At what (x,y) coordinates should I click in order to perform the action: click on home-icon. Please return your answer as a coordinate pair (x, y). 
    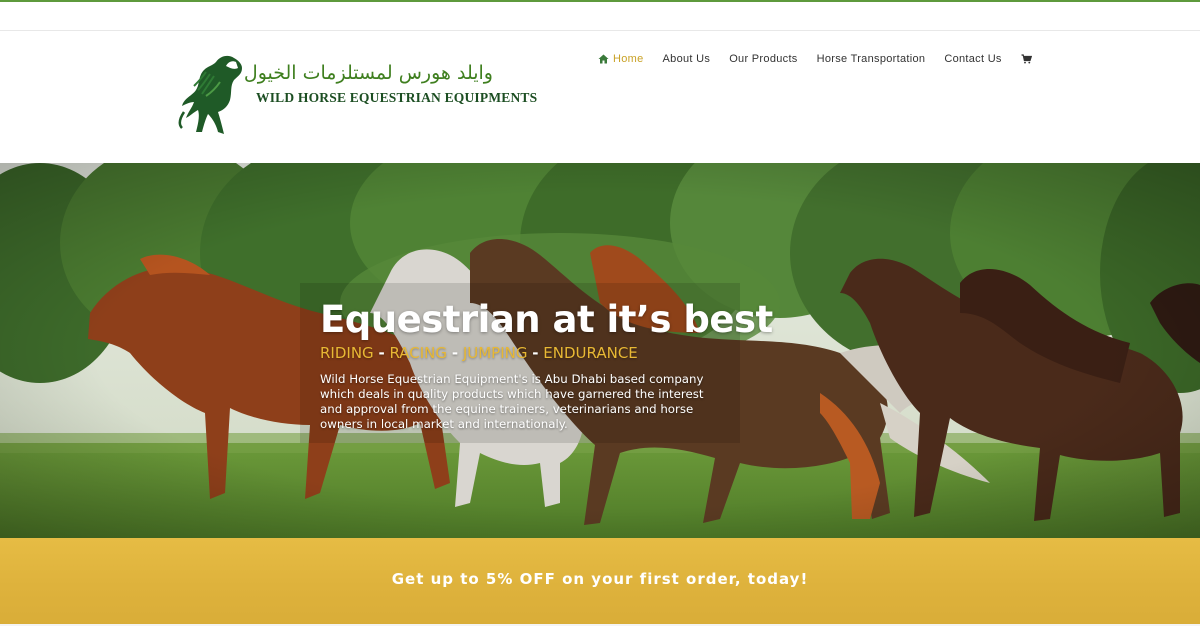
    Looking at the image, I should click on (603, 59).